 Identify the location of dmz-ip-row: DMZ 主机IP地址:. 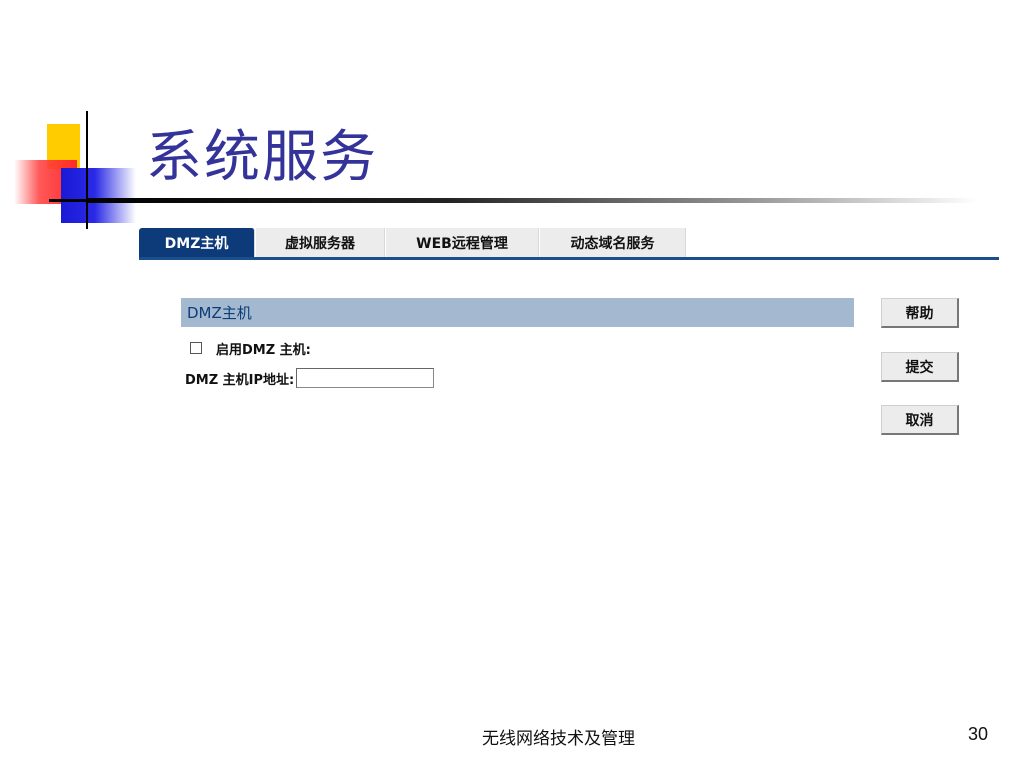
(310, 378).